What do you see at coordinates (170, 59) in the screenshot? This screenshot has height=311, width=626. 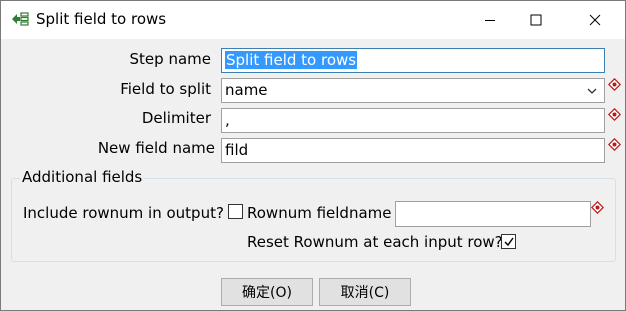 I see `step-name-label: Step name` at bounding box center [170, 59].